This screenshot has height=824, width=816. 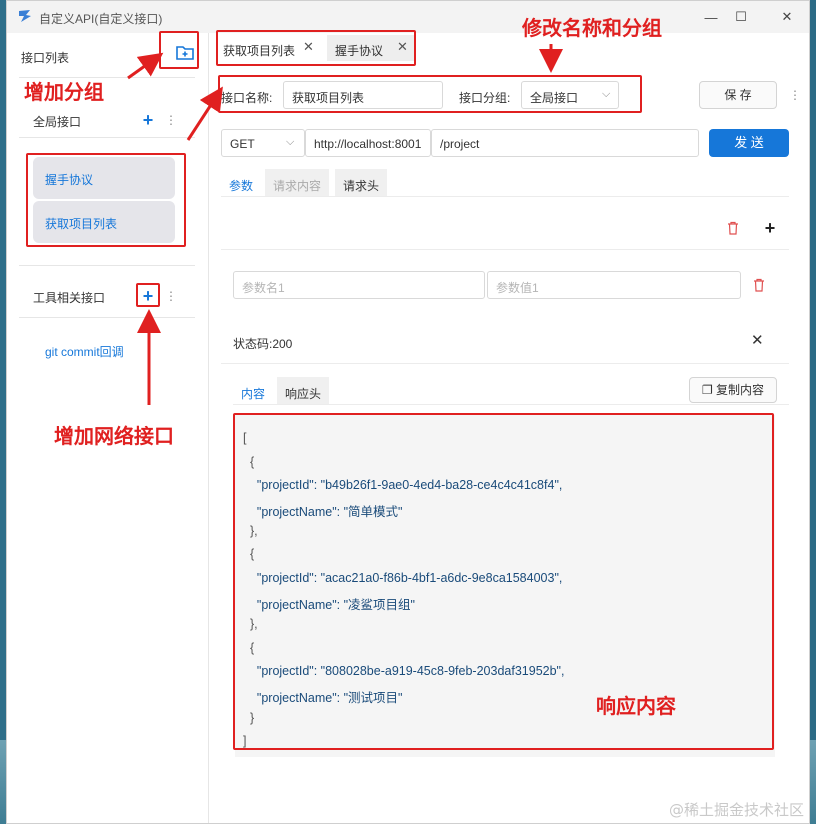 What do you see at coordinates (736, 810) in the screenshot?
I see `watermark: @稀土掘金技术社区` at bounding box center [736, 810].